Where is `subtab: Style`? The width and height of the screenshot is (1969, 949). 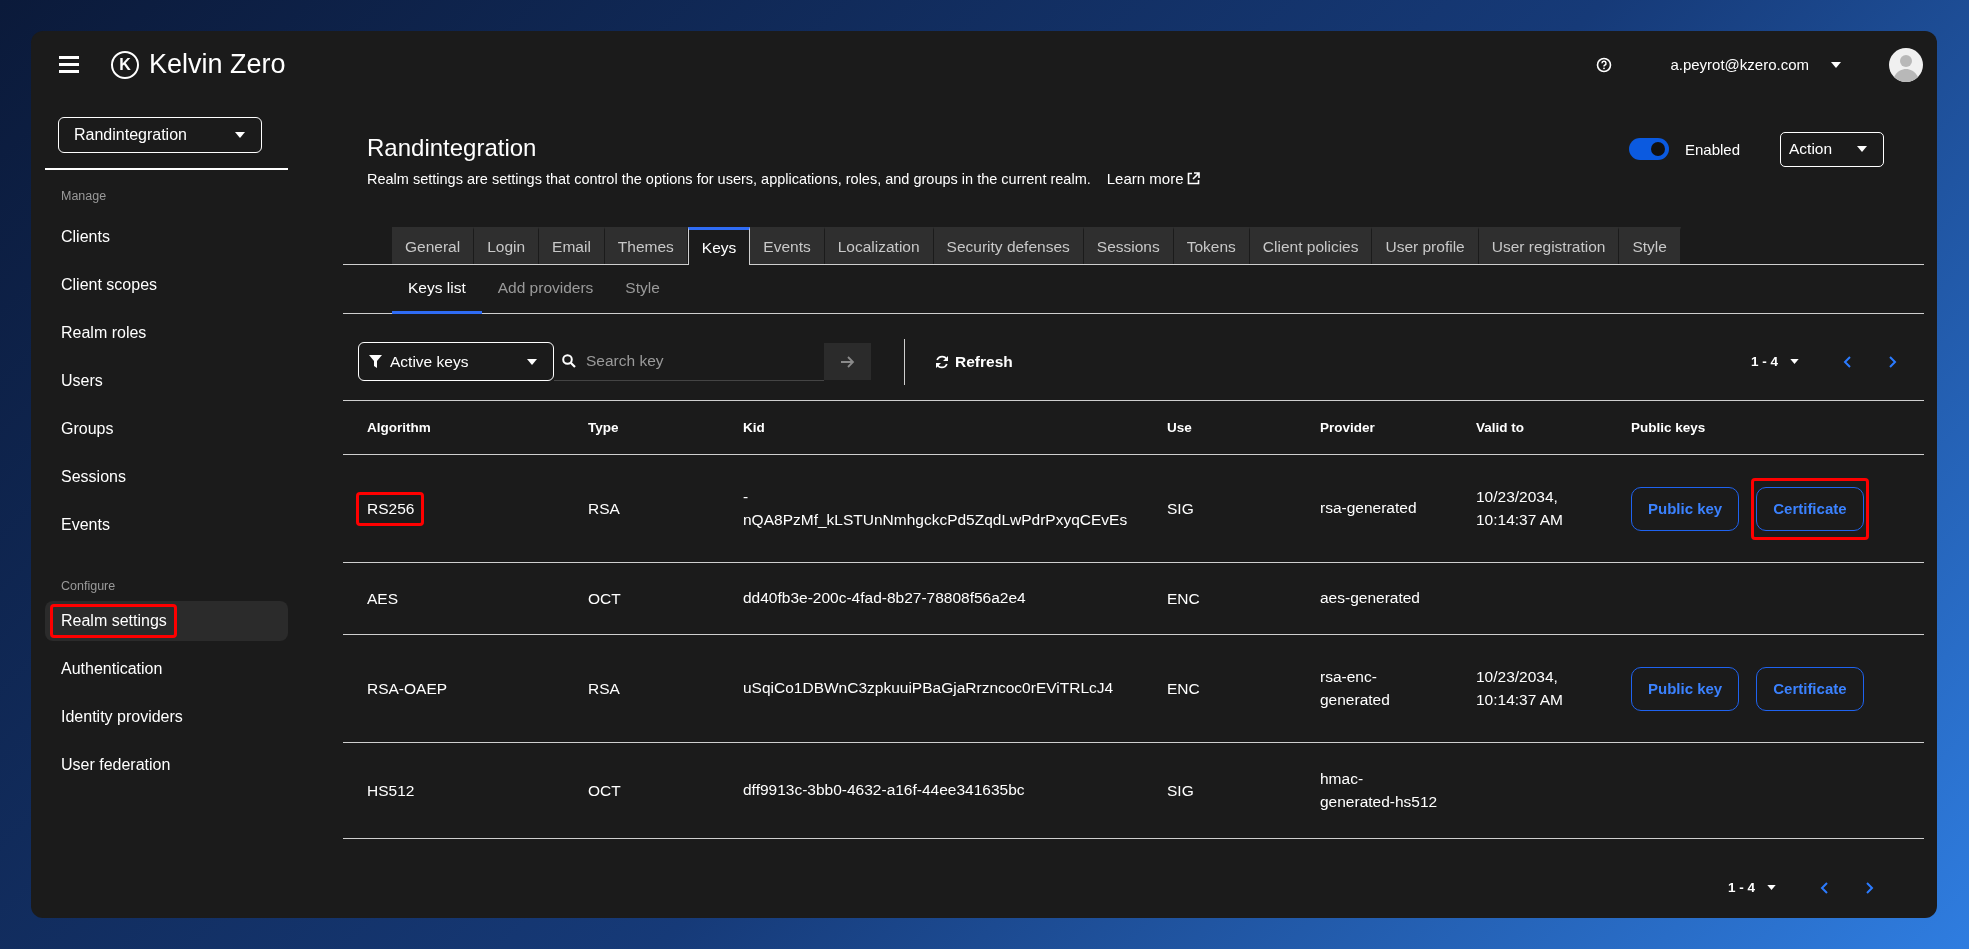 subtab: Style is located at coordinates (642, 289).